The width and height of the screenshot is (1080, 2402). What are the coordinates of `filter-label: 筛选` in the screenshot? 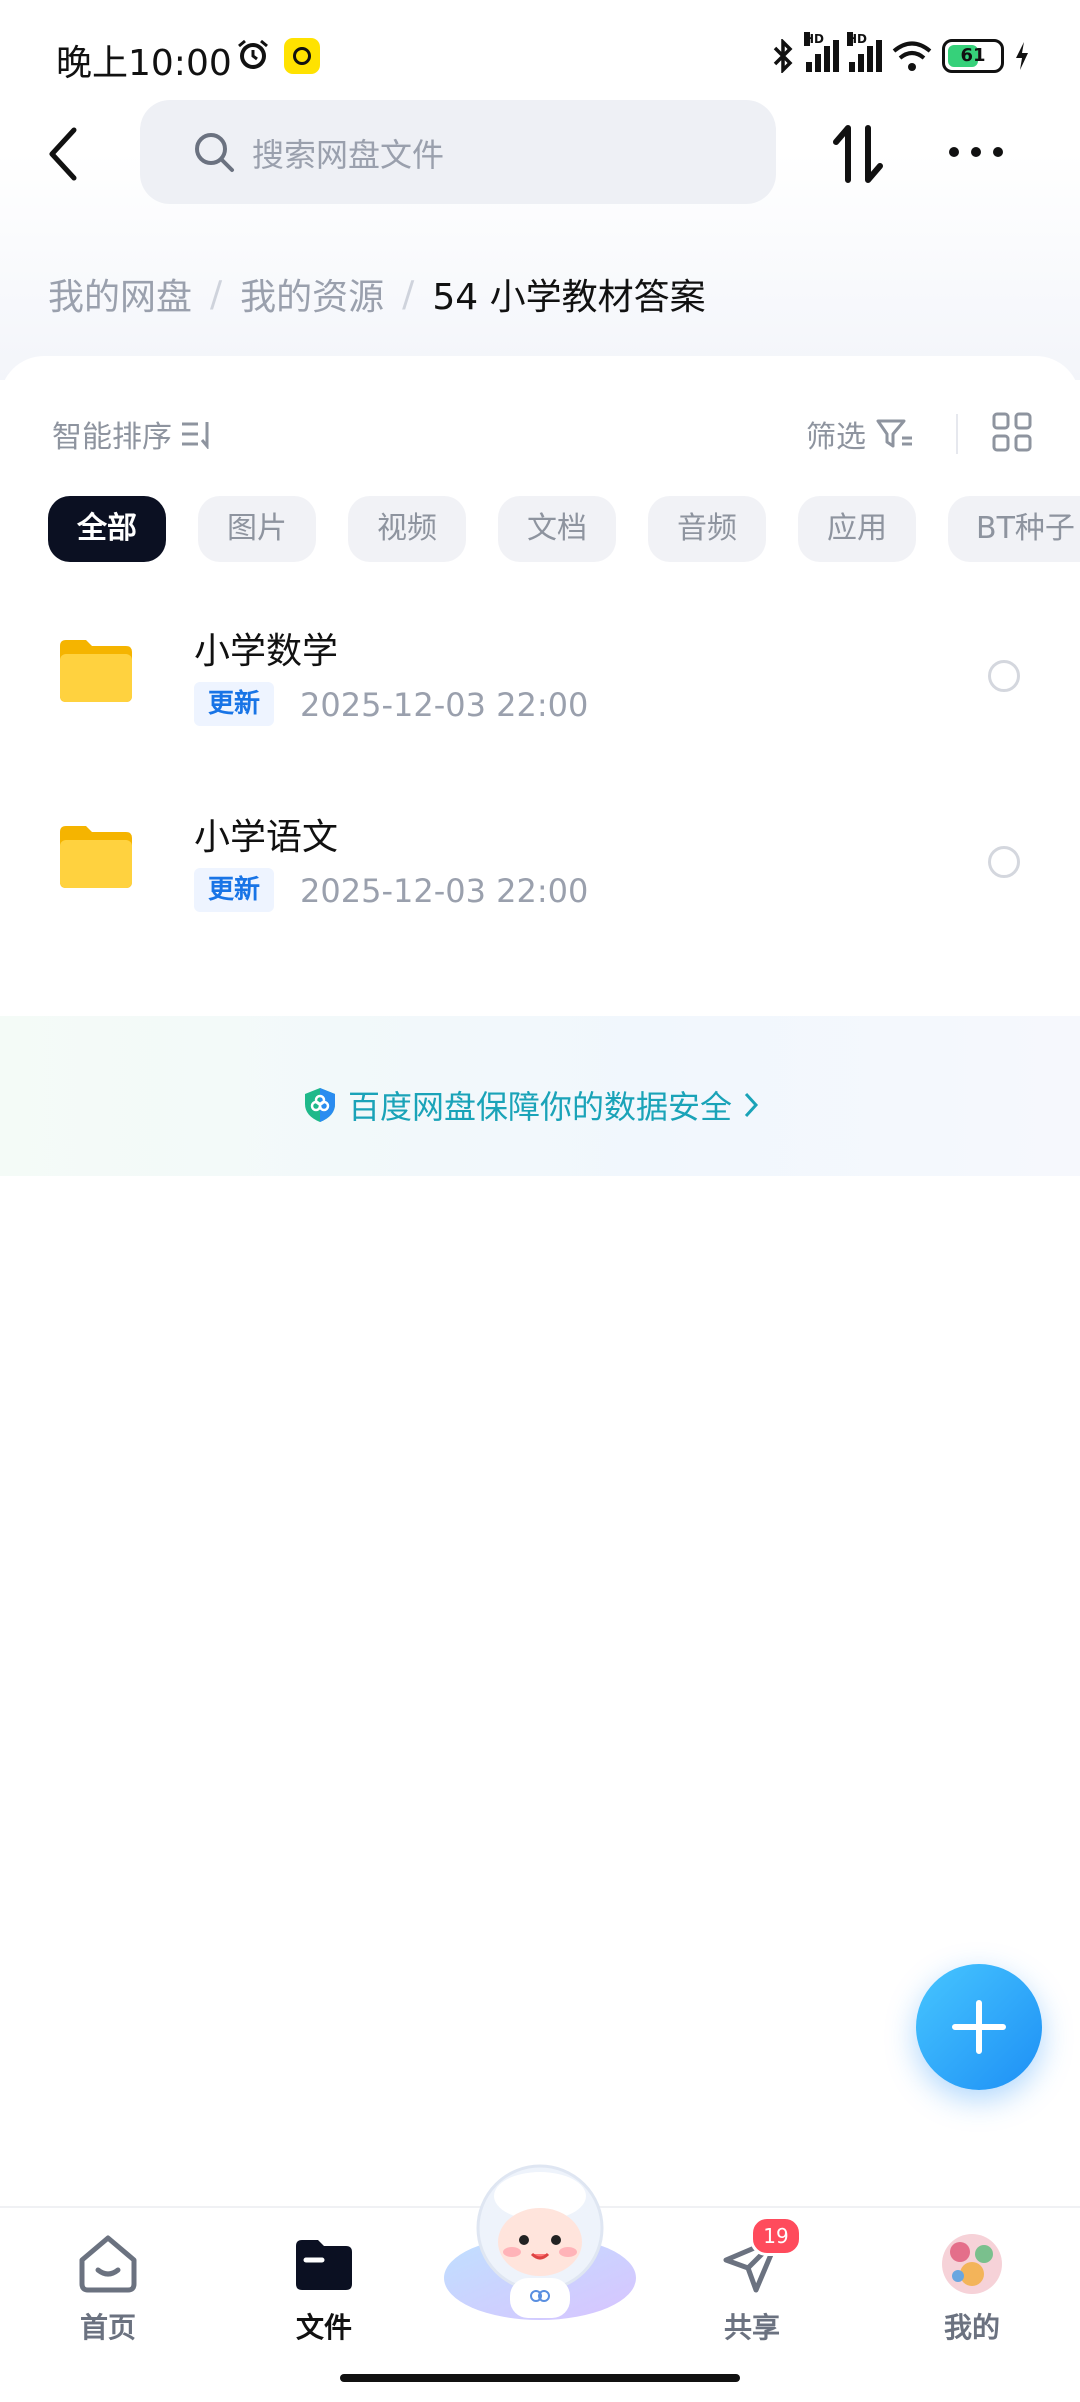 It's located at (836, 437).